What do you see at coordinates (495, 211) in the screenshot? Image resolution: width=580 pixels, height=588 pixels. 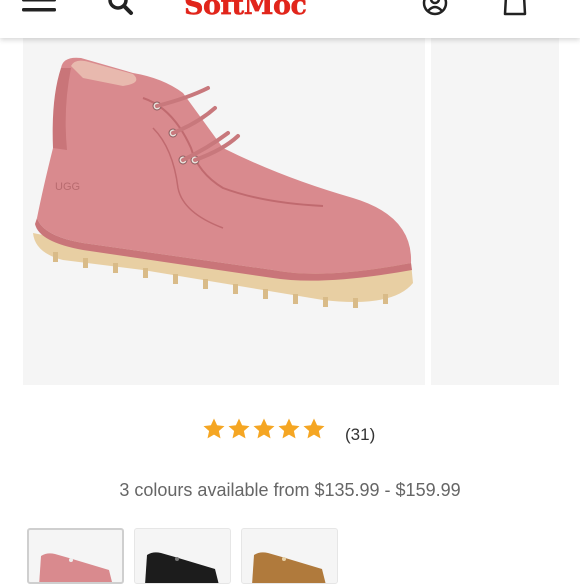 I see `next-product-image` at bounding box center [495, 211].